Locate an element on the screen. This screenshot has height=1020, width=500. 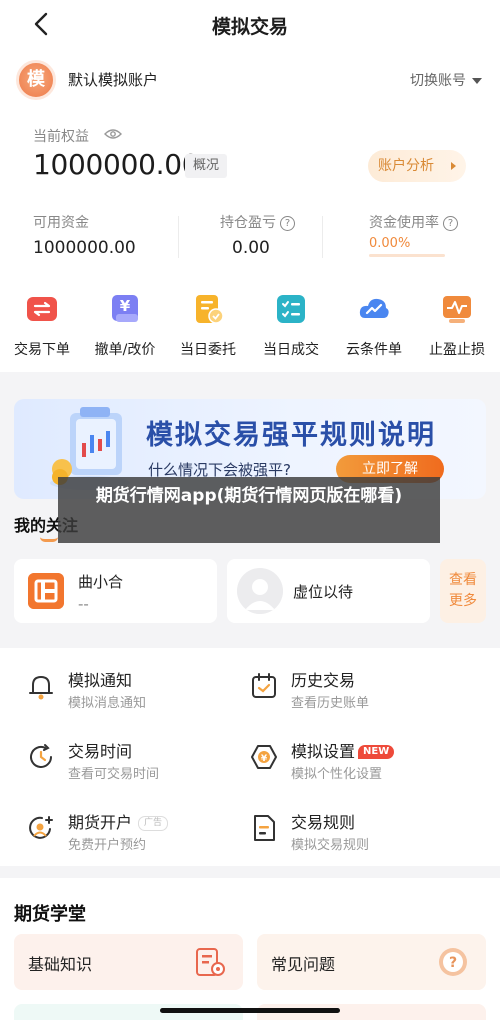
calendar-history-icon is located at coordinates (264, 685).